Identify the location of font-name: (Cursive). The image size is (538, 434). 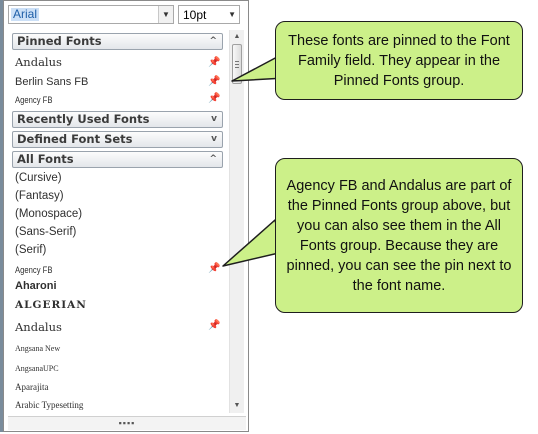
(38, 178).